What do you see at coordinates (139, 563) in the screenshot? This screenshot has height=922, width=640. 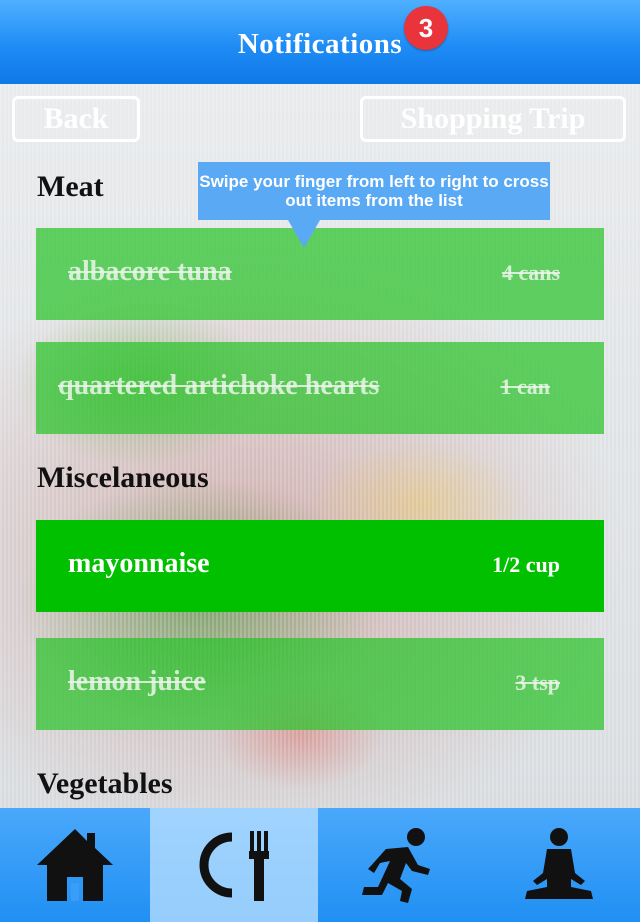 I see `item-name: mayonnaise` at bounding box center [139, 563].